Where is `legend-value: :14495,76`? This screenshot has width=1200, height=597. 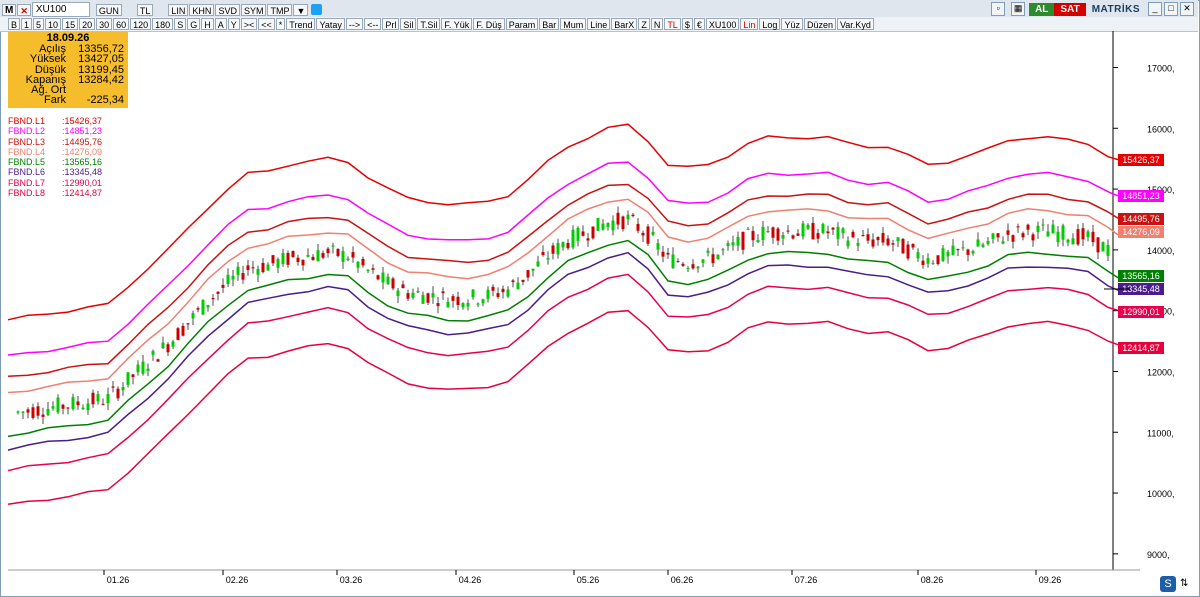 legend-value: :14495,76 is located at coordinates (82, 141).